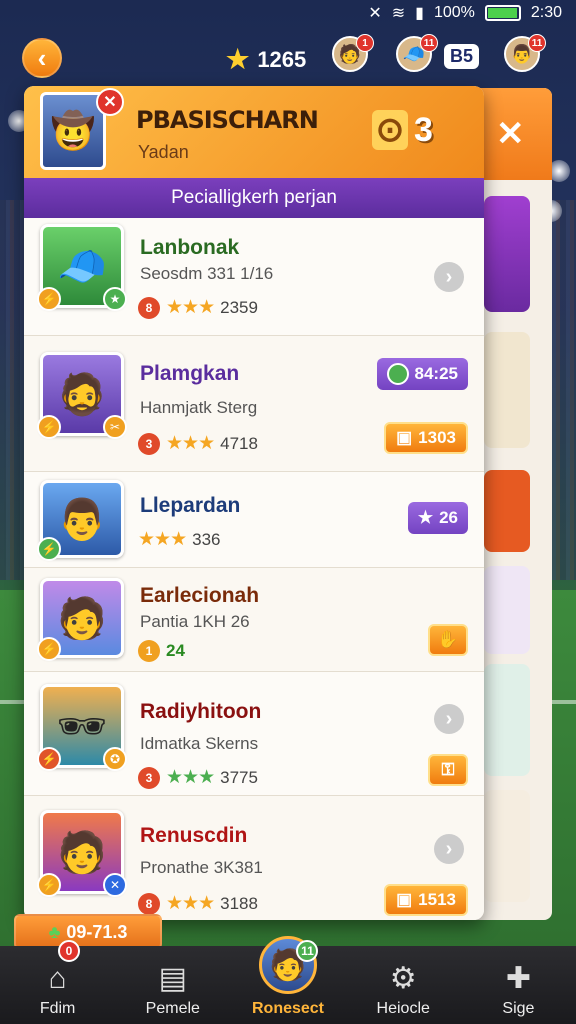 This screenshot has height=1024, width=576. I want to click on player-avatar: 🧑 ⚡ ✕, so click(82, 853).